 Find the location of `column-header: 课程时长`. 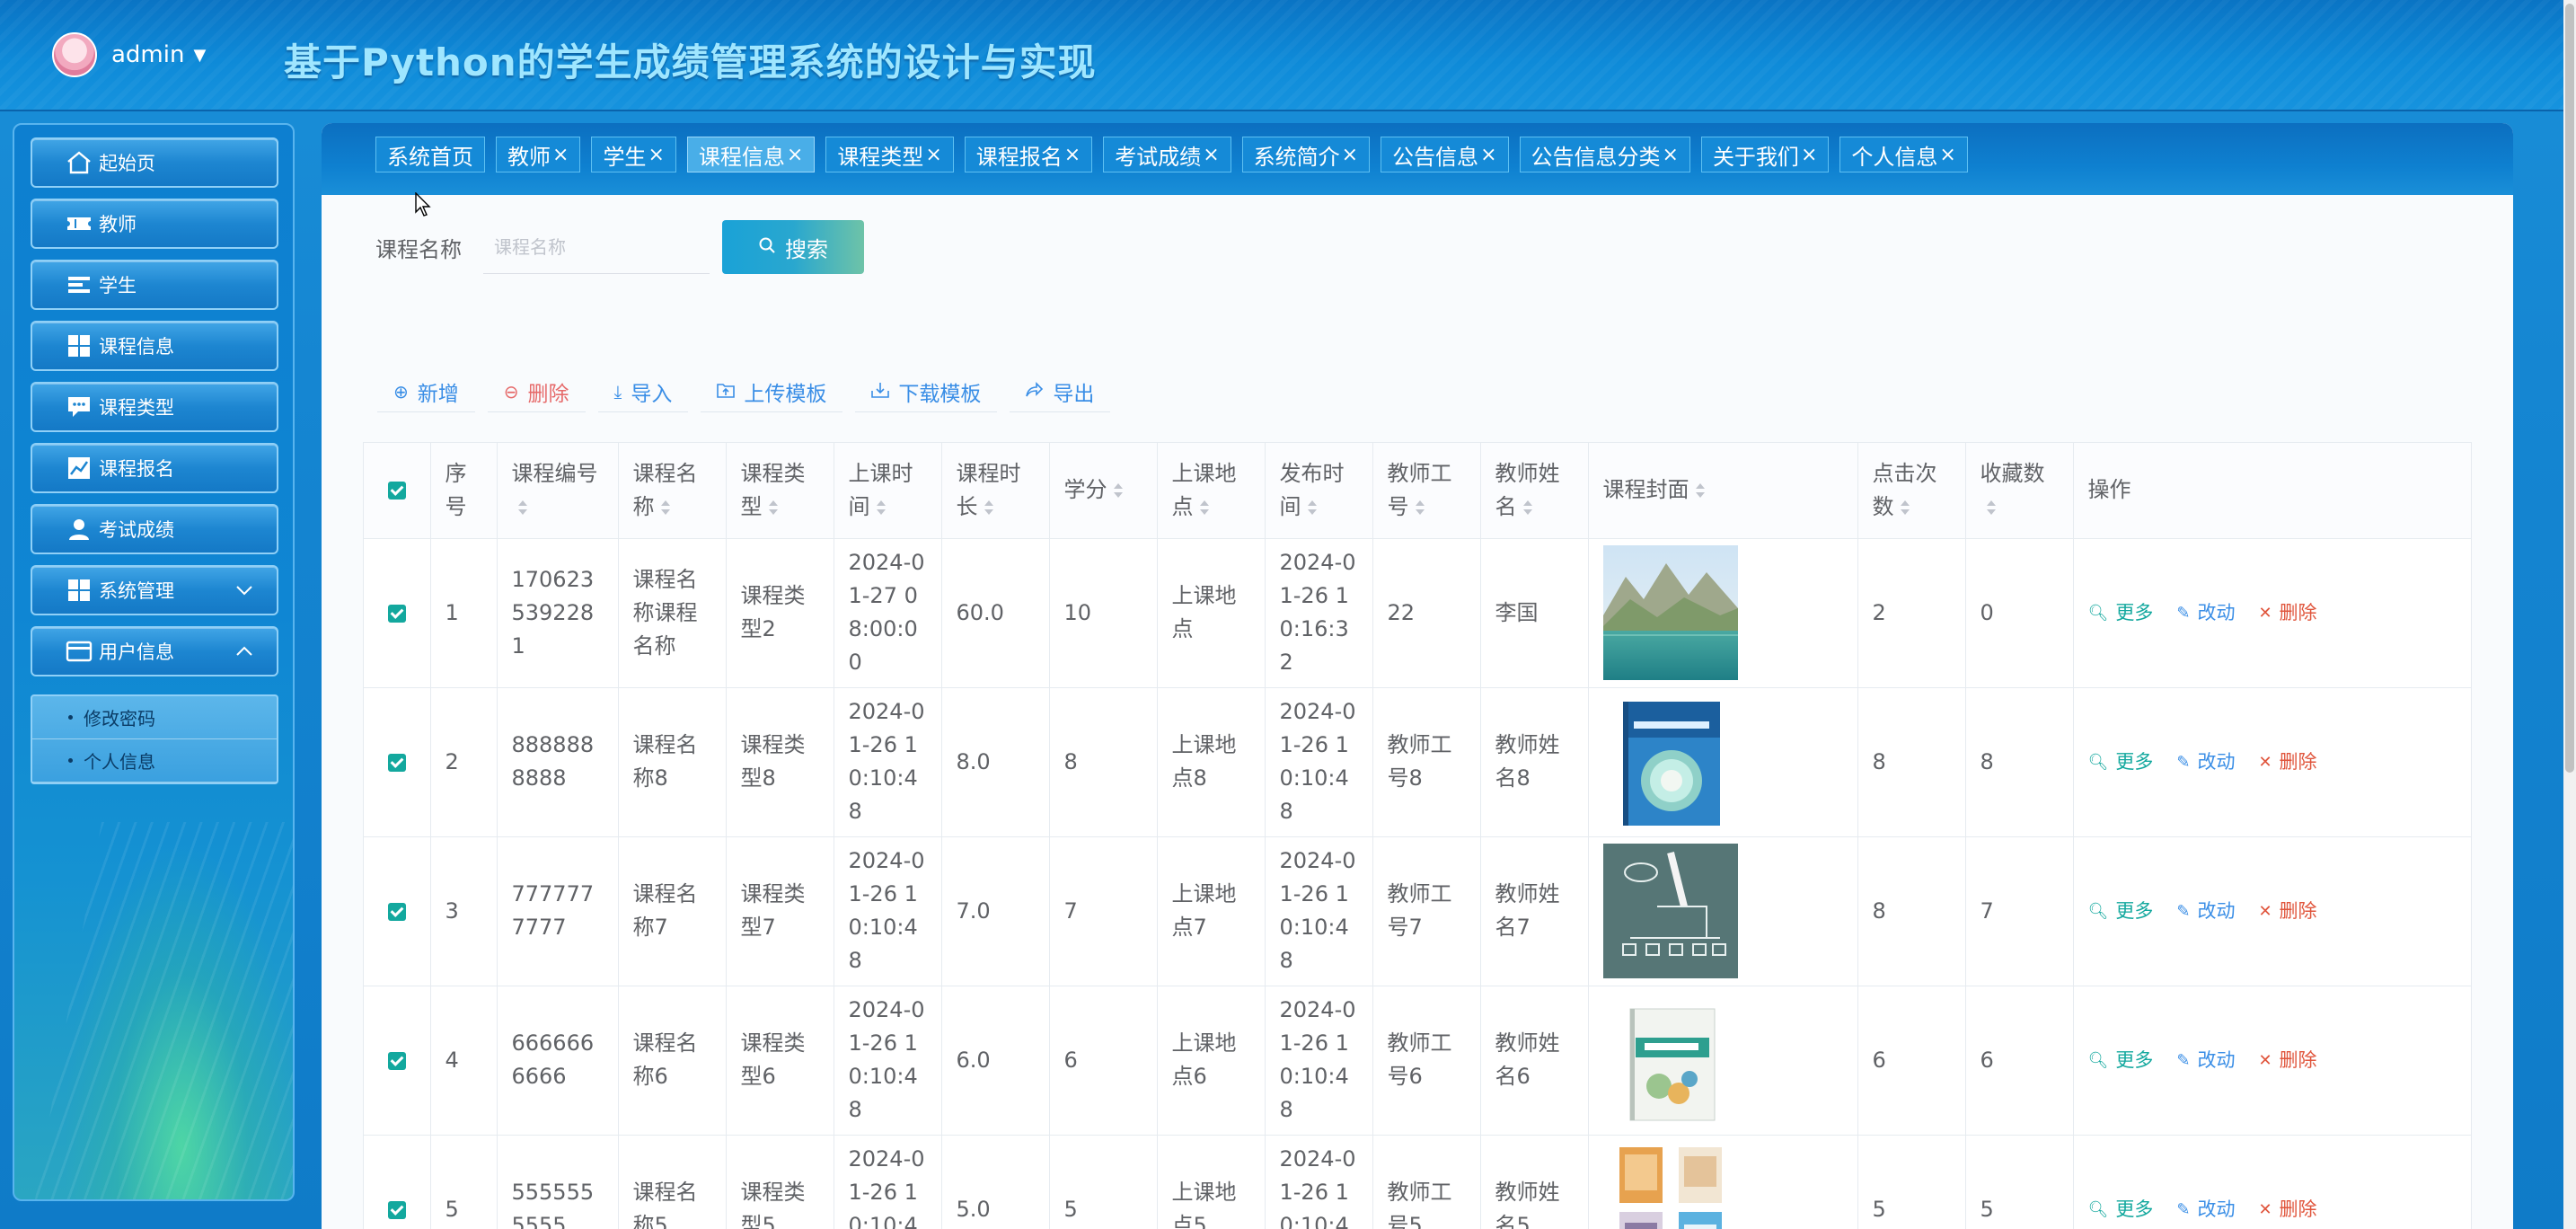

column-header: 课程时长 is located at coordinates (995, 491).